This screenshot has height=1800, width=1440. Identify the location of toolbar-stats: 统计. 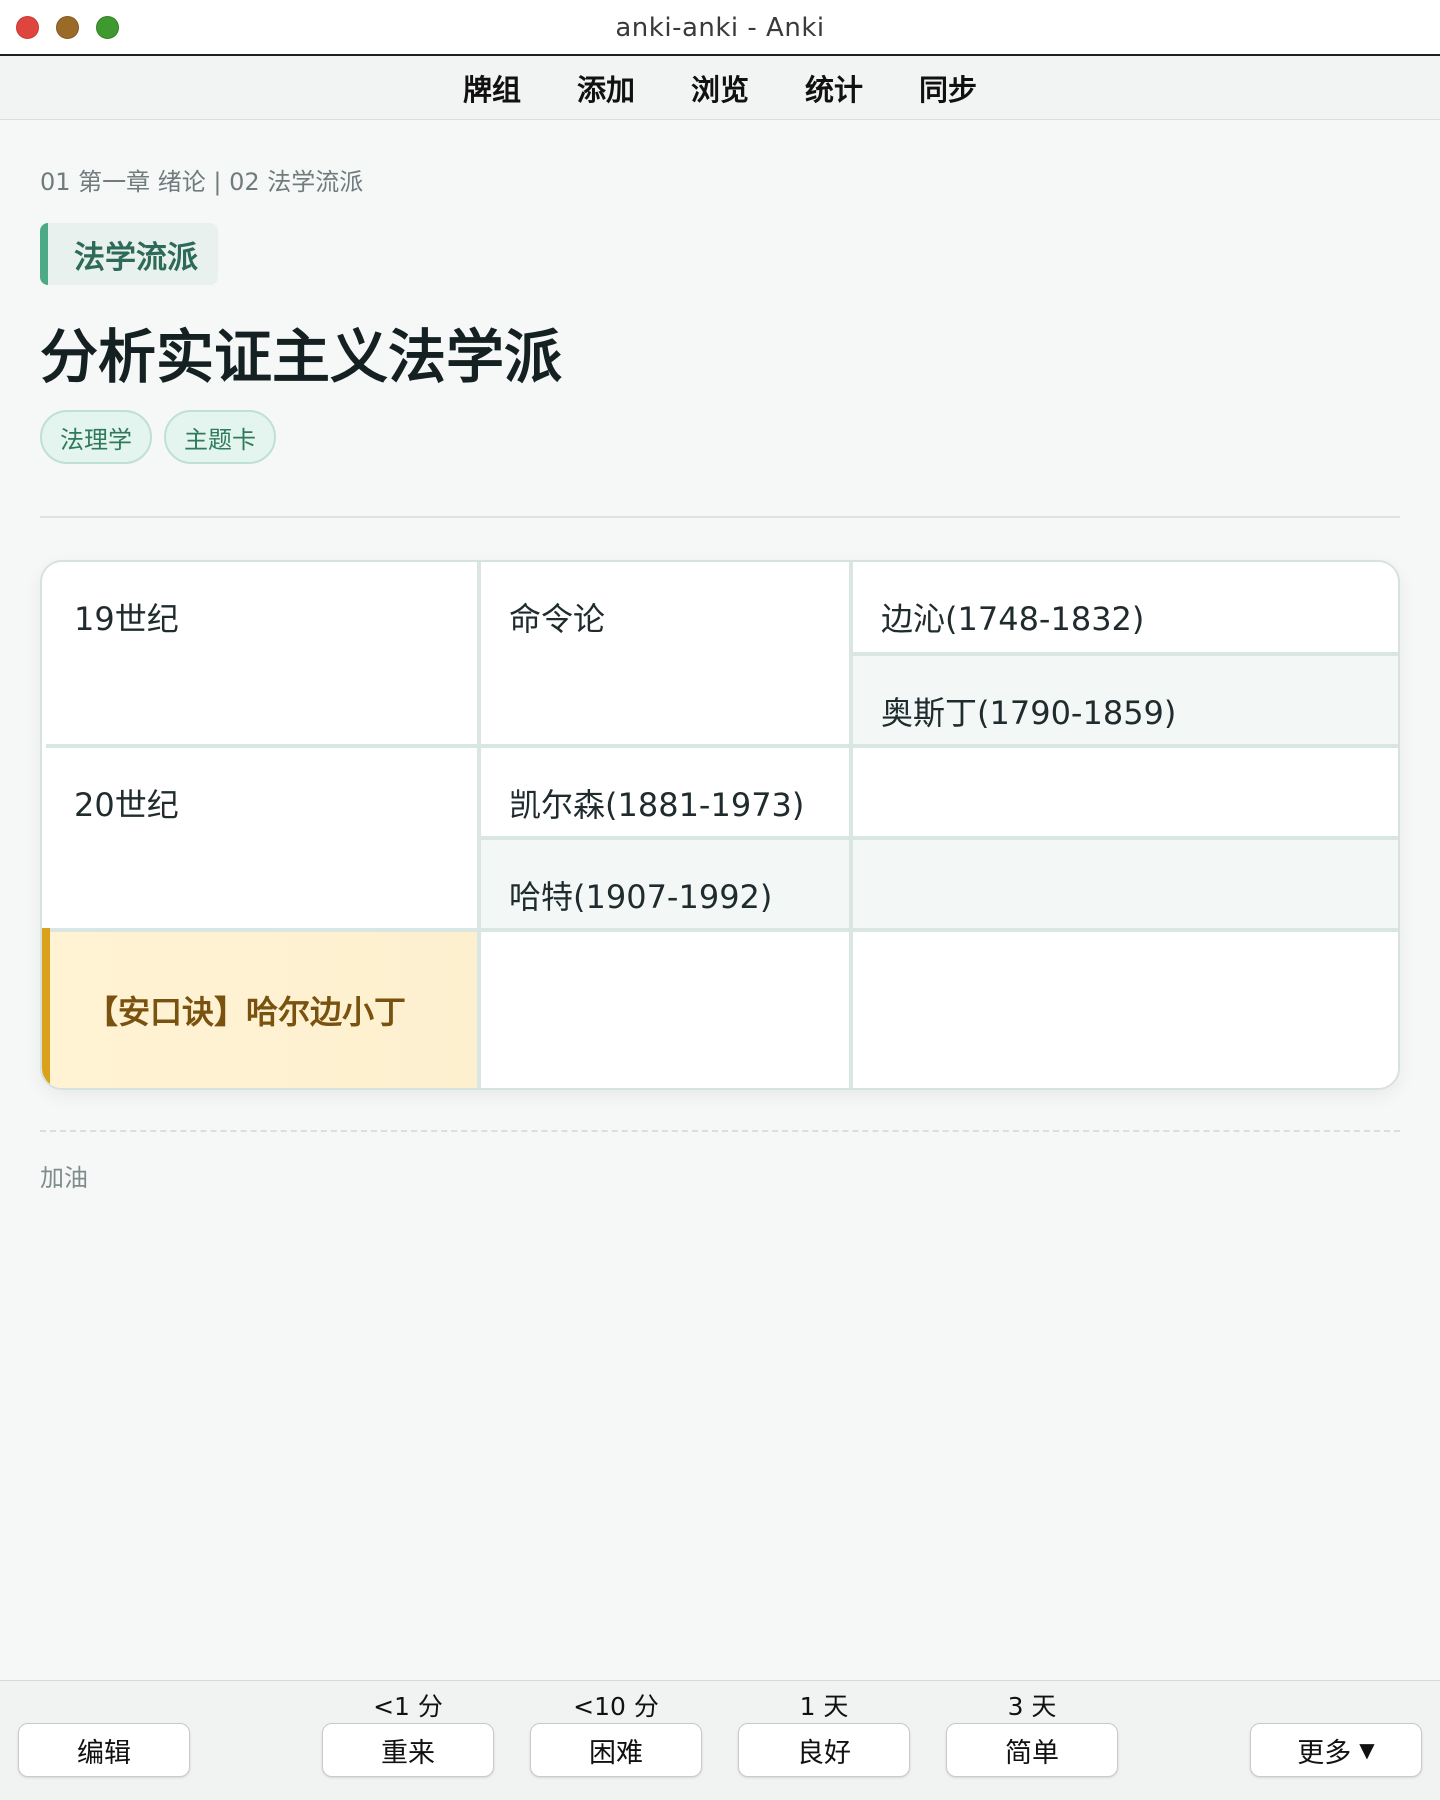
(834, 88).